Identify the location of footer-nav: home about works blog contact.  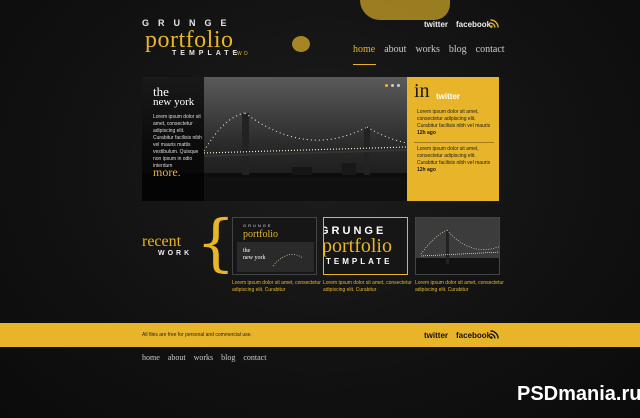
(204, 357).